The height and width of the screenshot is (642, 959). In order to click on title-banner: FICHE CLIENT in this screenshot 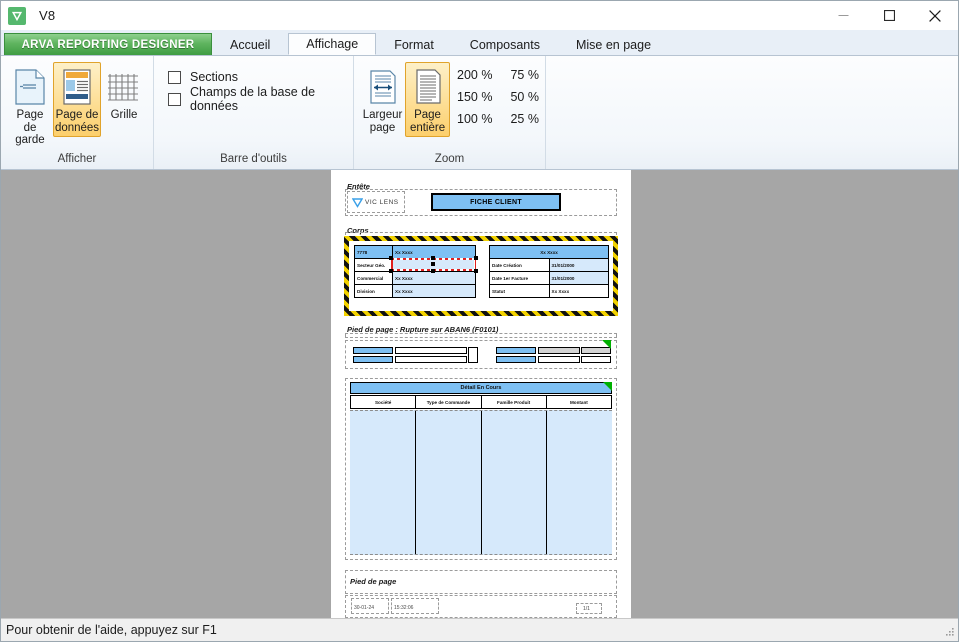, I will do `click(496, 202)`.